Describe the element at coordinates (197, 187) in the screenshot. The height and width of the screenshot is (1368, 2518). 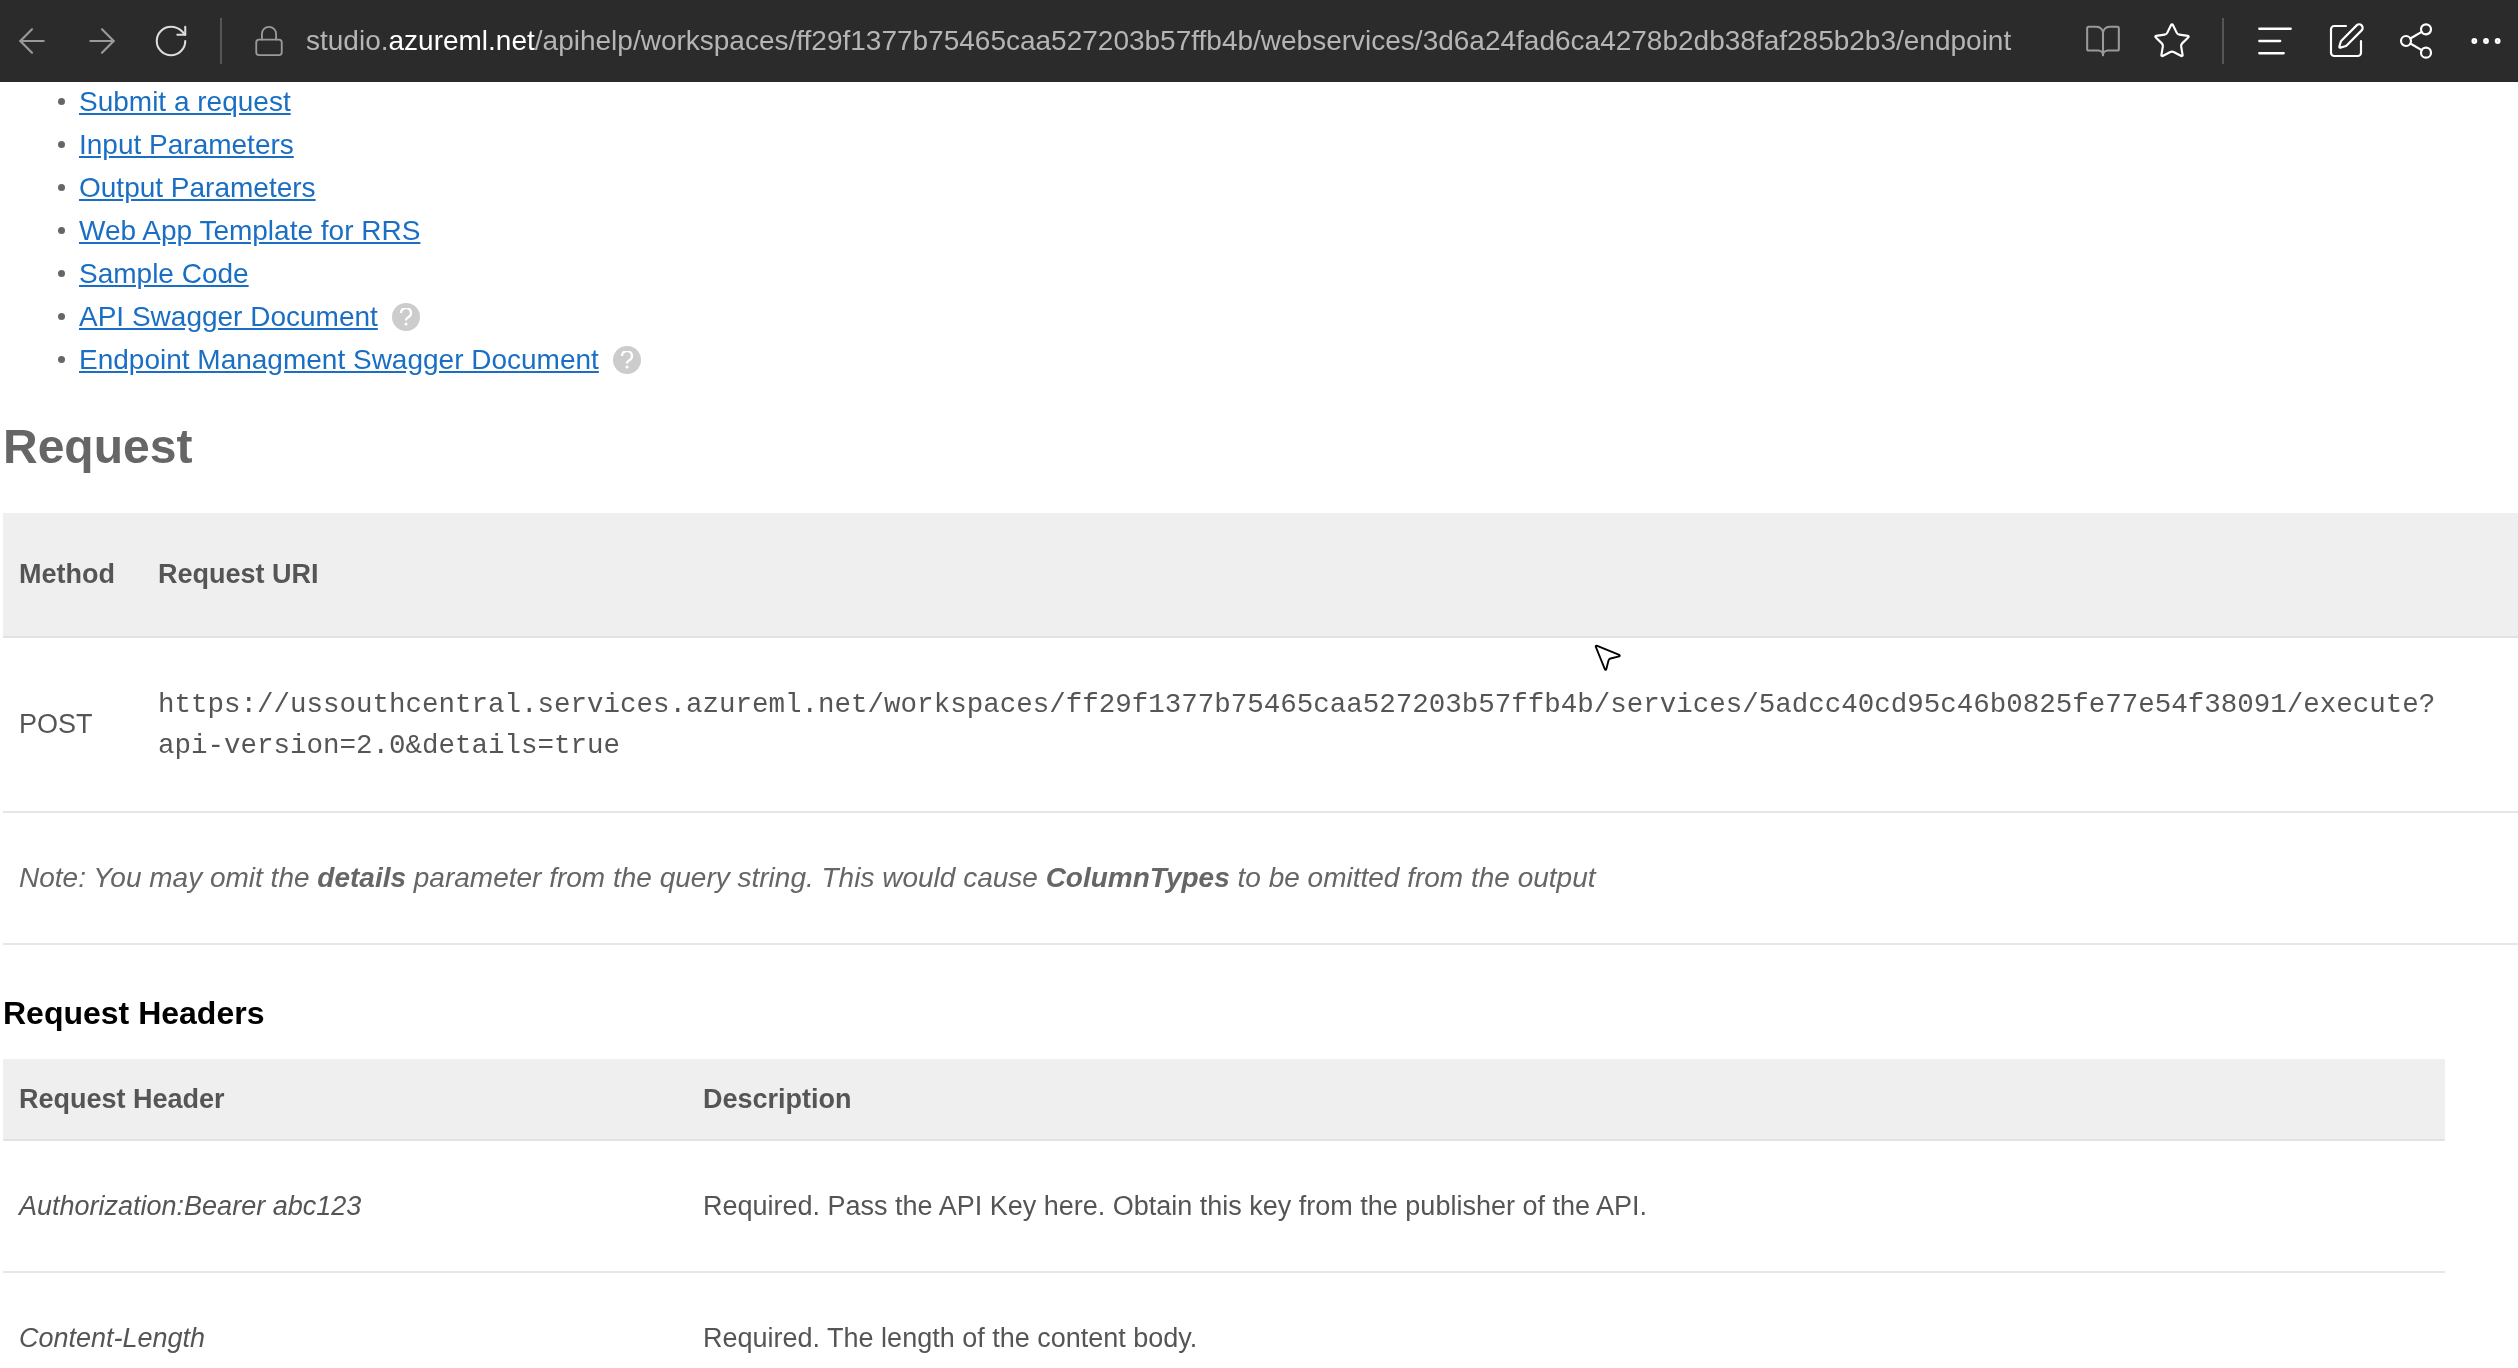
I see `link: Output Parameters` at that location.